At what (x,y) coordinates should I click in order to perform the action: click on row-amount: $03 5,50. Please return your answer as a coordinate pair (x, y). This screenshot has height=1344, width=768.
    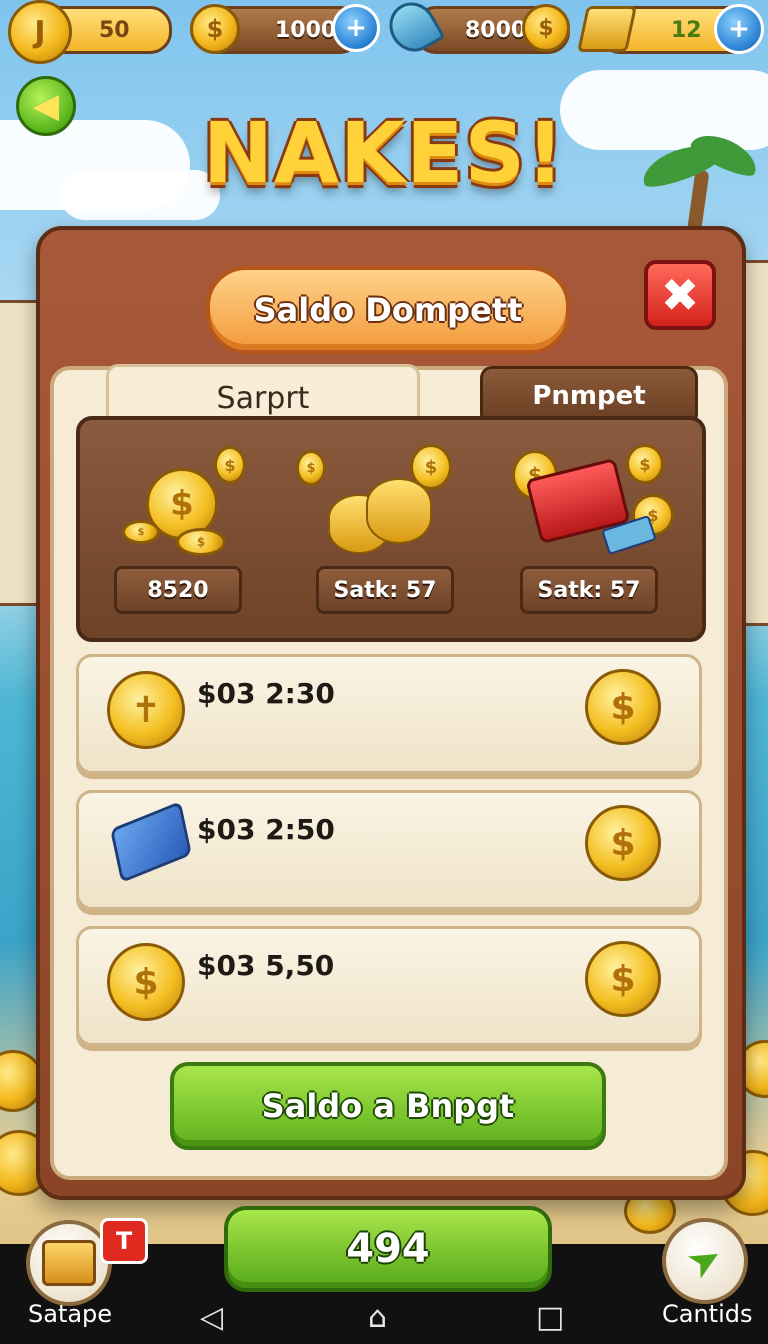
    Looking at the image, I should click on (266, 965).